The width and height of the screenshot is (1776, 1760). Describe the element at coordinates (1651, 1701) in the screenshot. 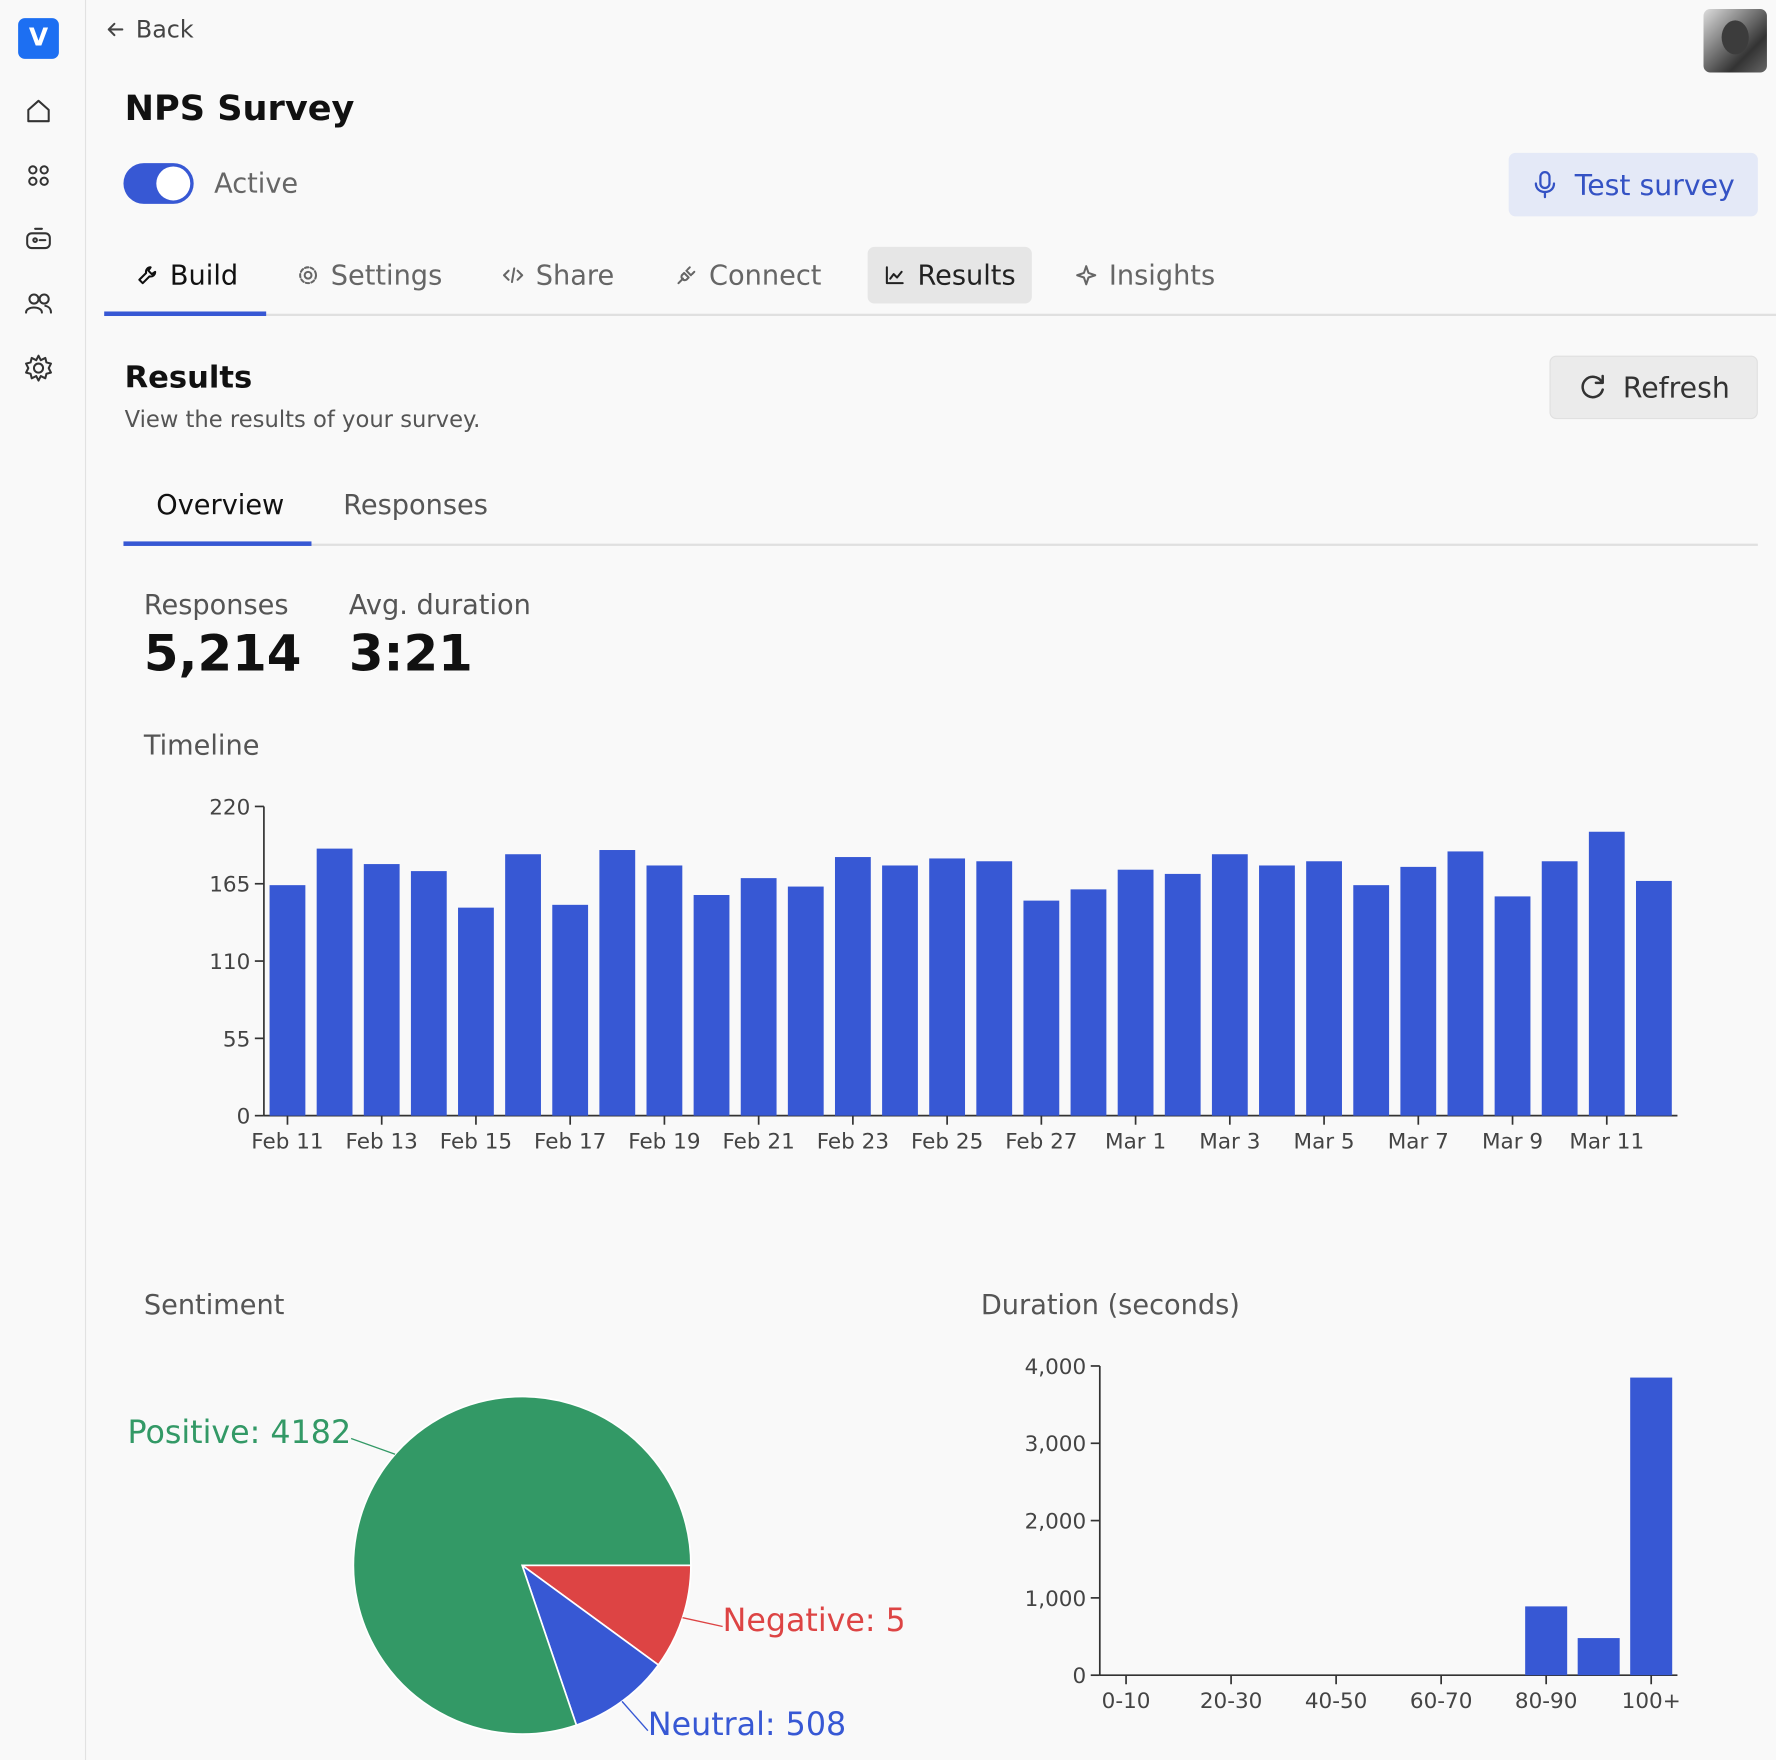

I see `duration-x-tick-label: 100+` at that location.